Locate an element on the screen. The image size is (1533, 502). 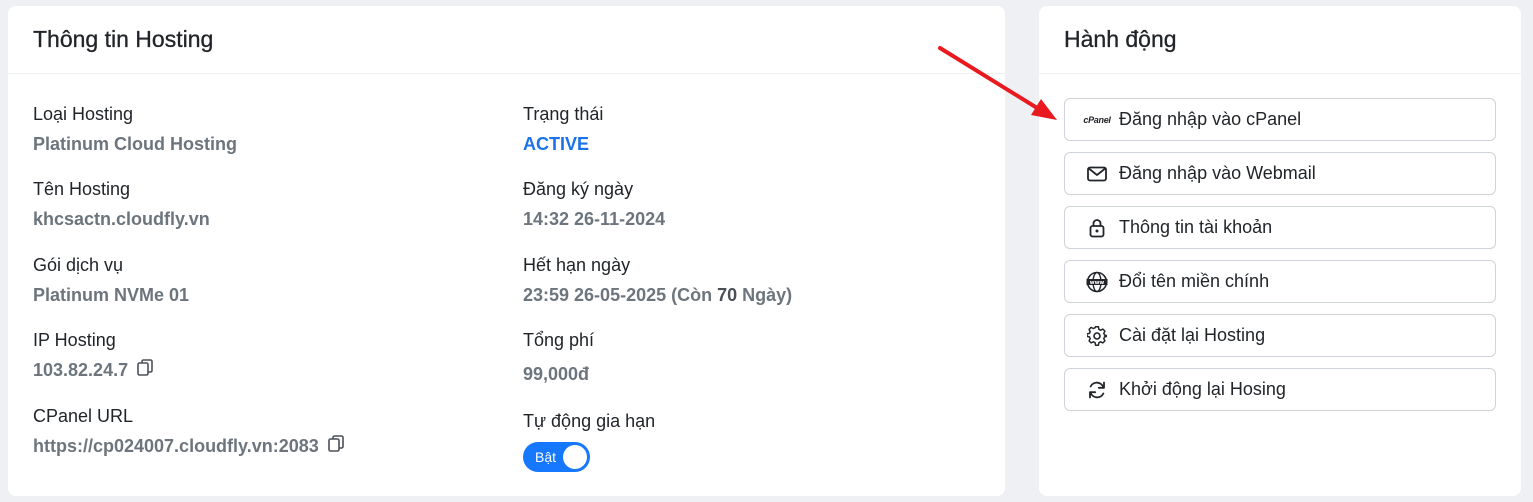
globe-www-icon: www is located at coordinates (1097, 282).